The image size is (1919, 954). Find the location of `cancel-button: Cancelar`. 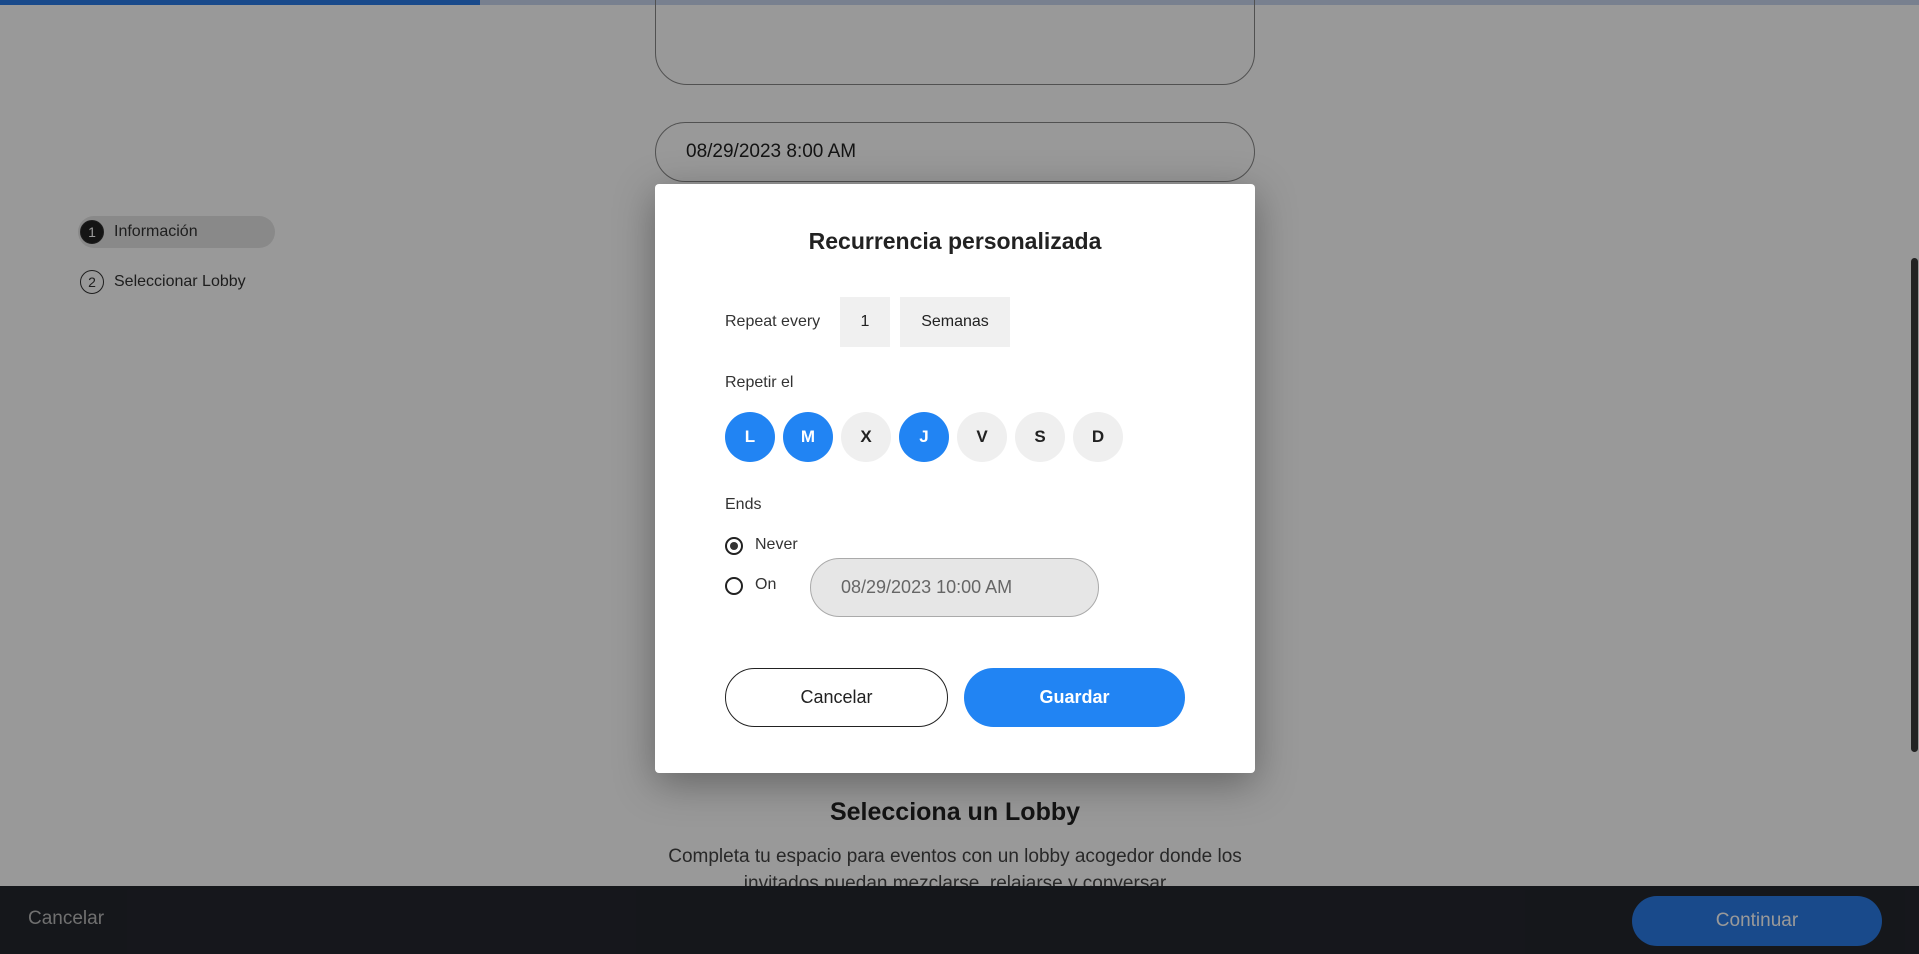

cancel-button: Cancelar is located at coordinates (836, 697).